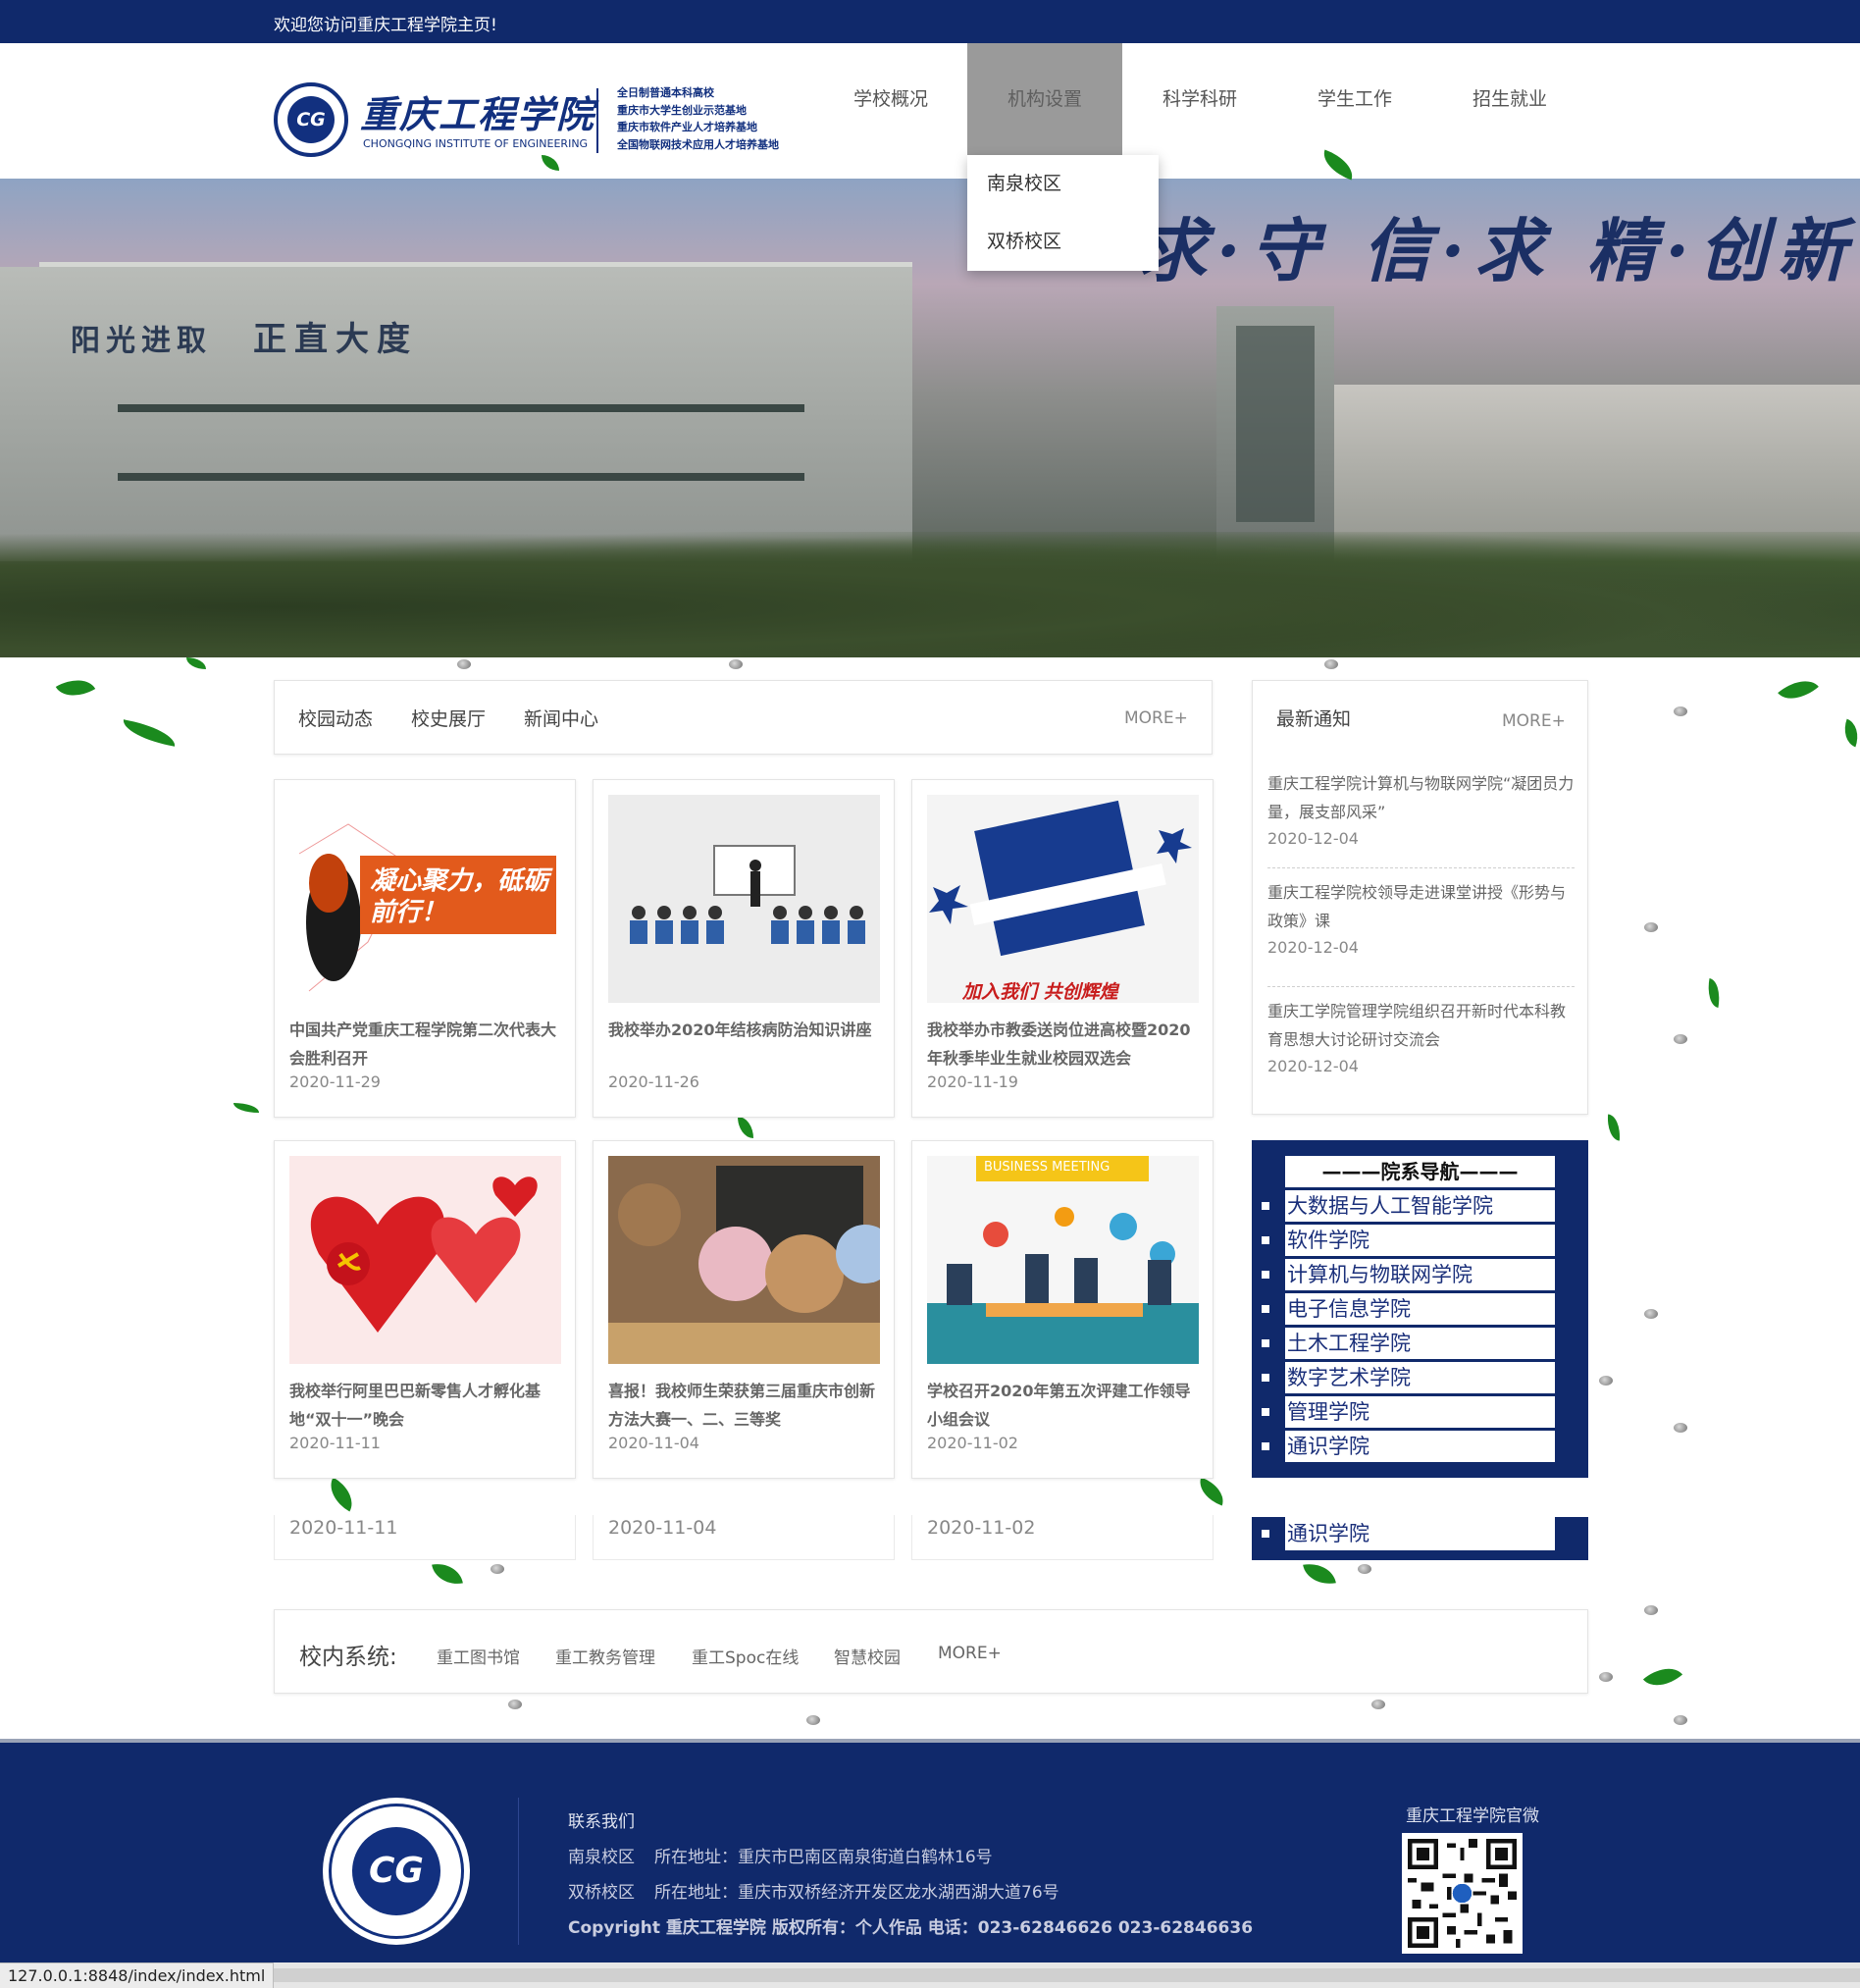 Image resolution: width=1860 pixels, height=1988 pixels. What do you see at coordinates (1059, 1975) in the screenshot?
I see `horizontal-scrollbar` at bounding box center [1059, 1975].